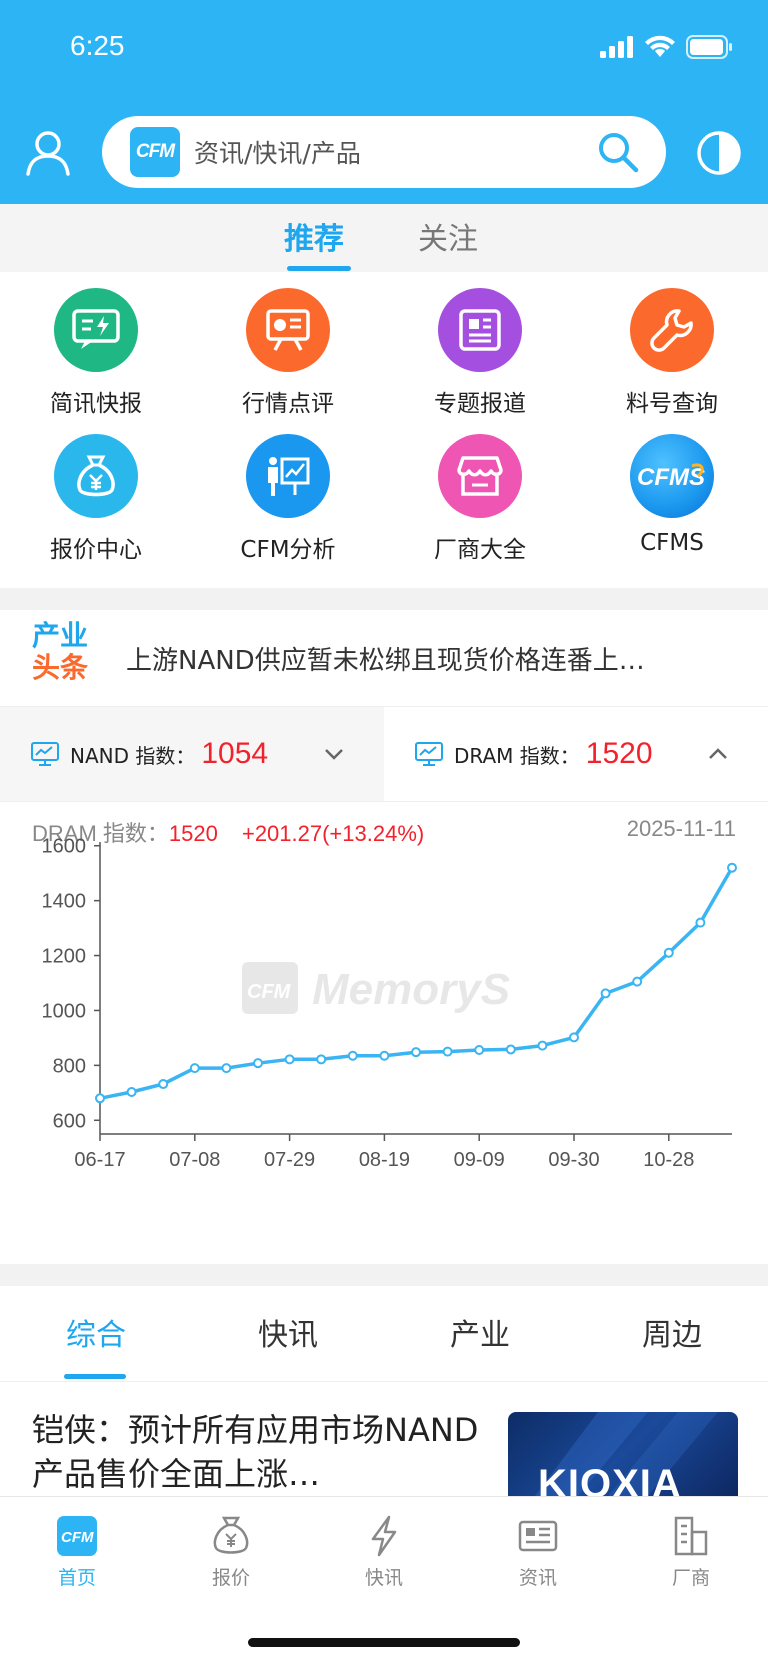 This screenshot has height=1663, width=768. What do you see at coordinates (97, 45) in the screenshot?
I see `status-time: 6:25` at bounding box center [97, 45].